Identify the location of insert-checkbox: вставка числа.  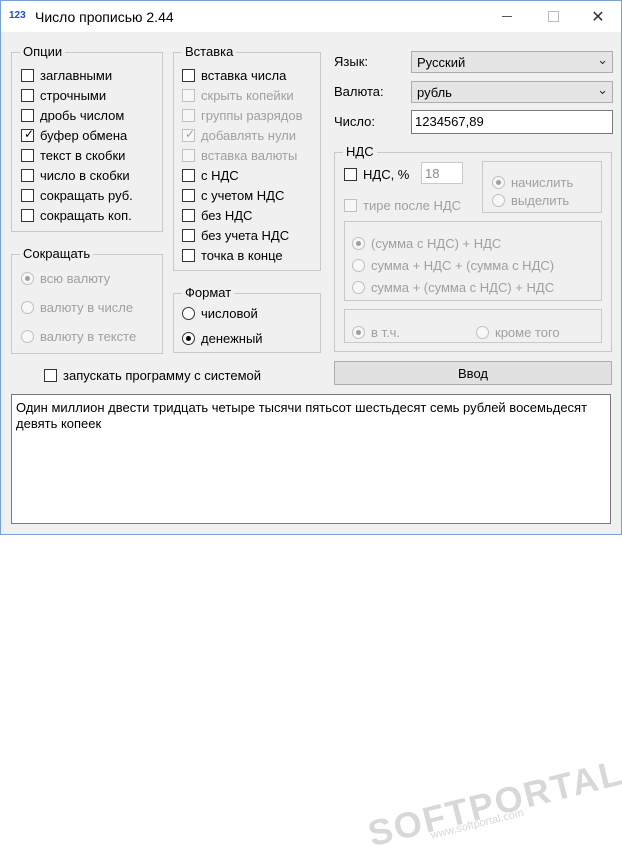
(234, 75).